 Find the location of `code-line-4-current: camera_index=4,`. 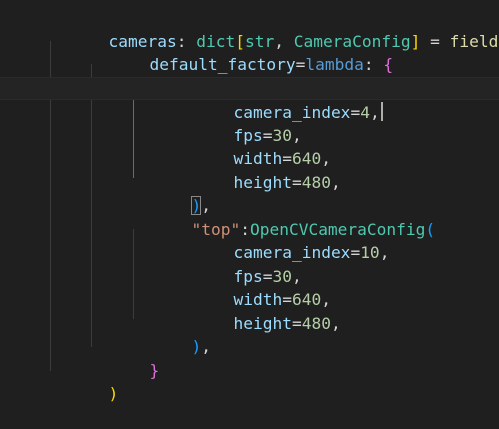

code-line-4-current: camera_index=4, is located at coordinates (249, 99).